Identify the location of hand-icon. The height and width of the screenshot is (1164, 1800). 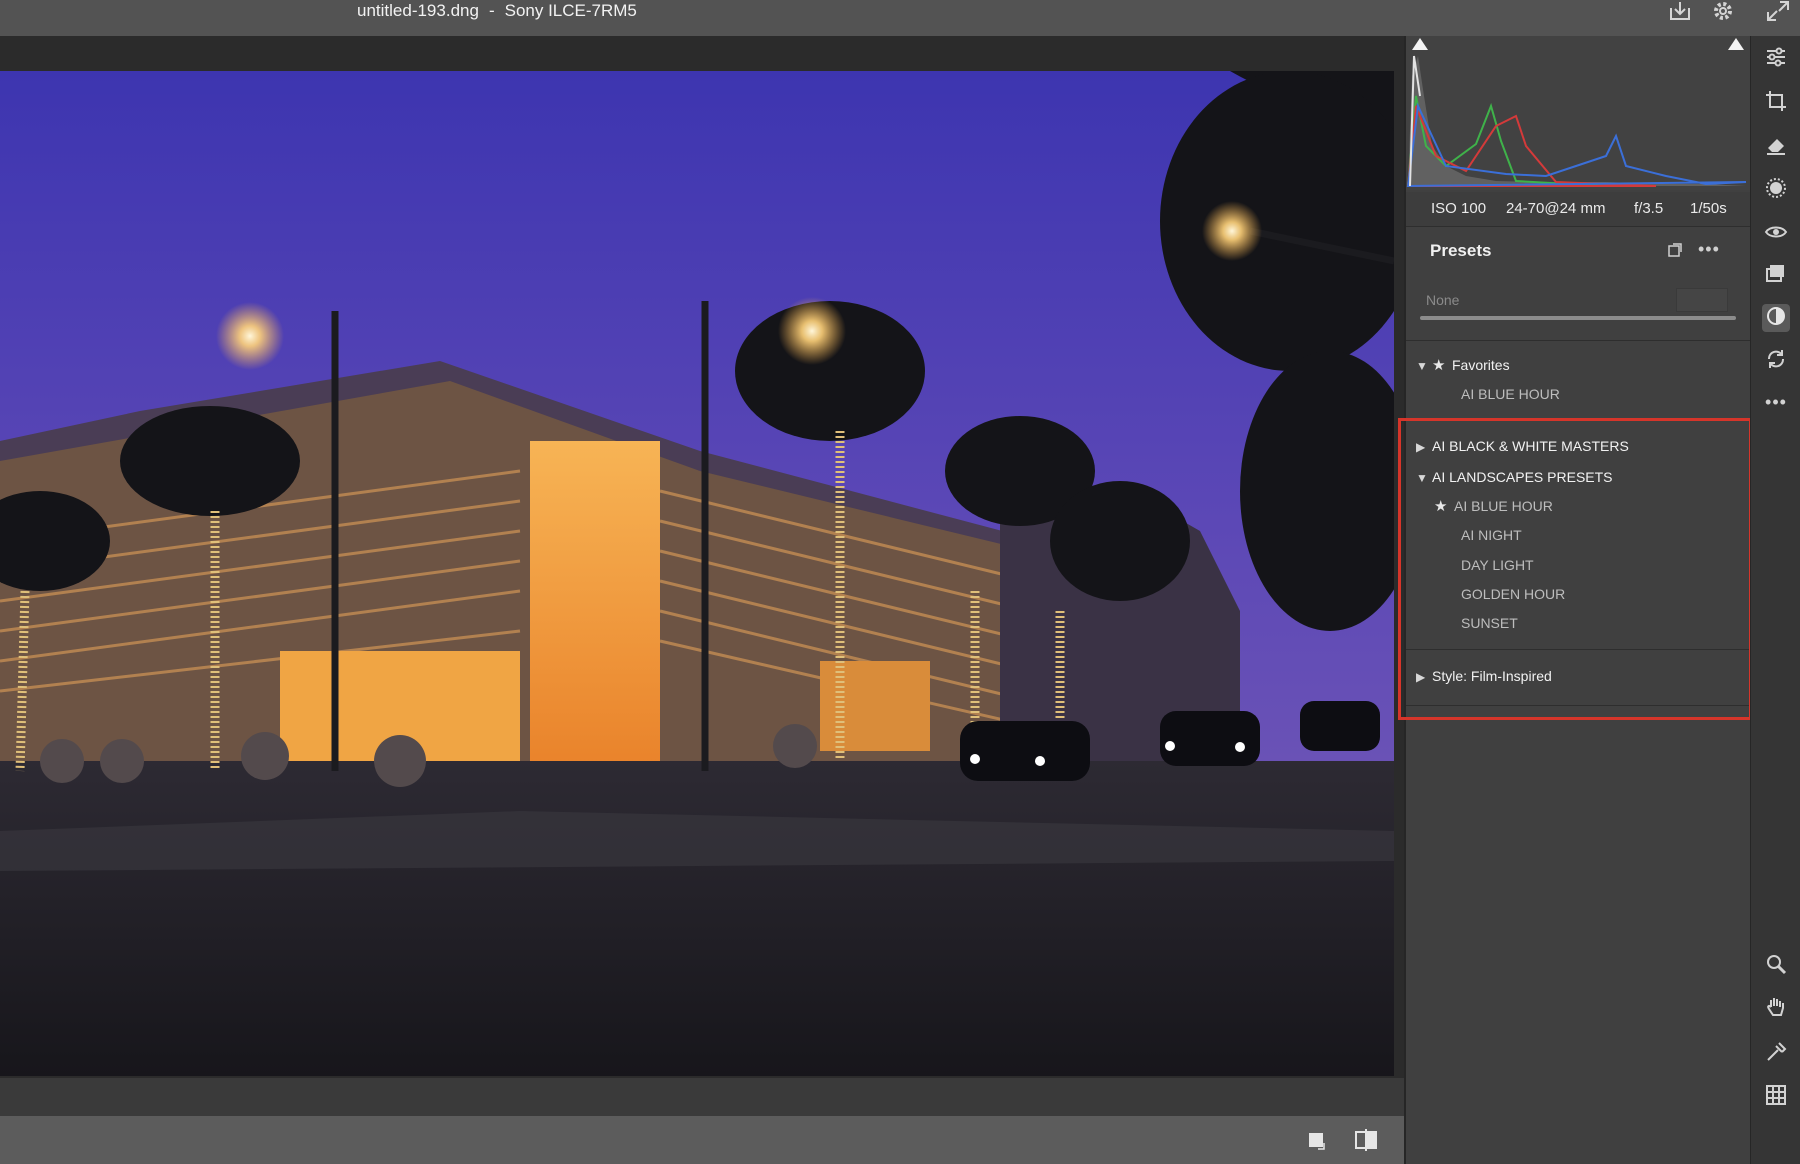
(1776, 1009).